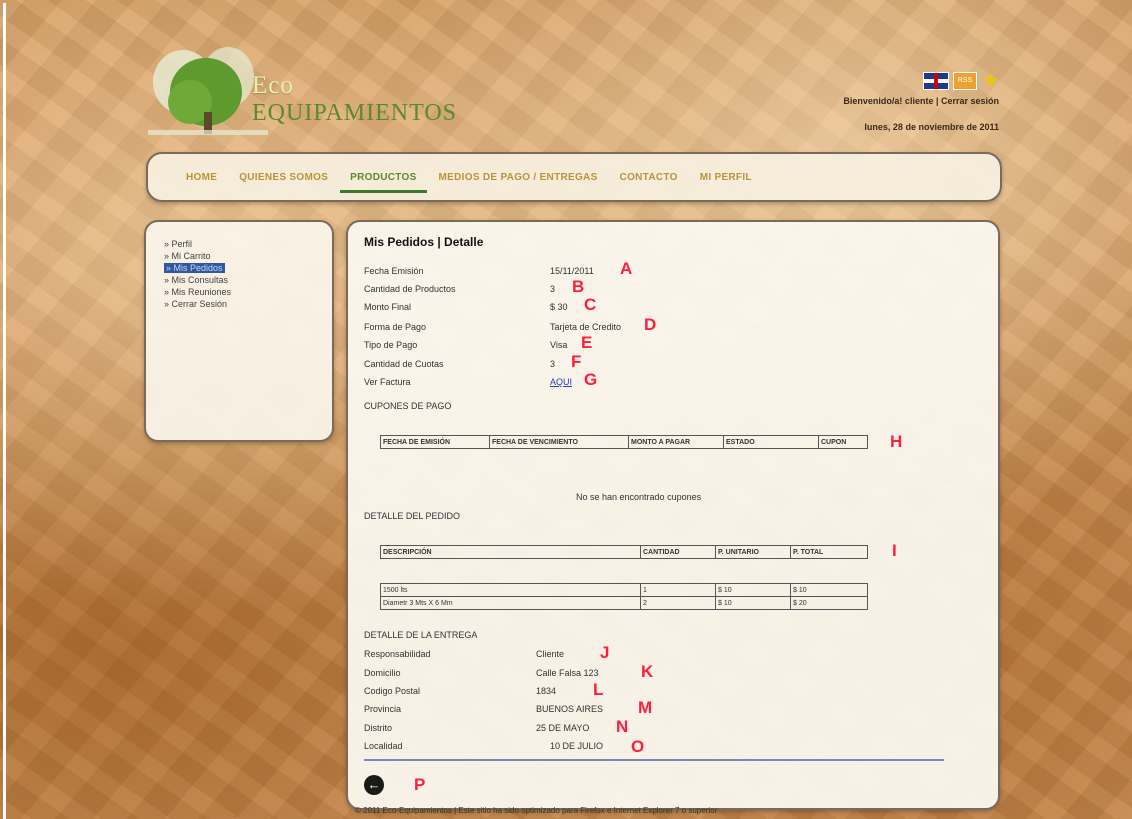  Describe the element at coordinates (420, 784) in the screenshot. I see `marker-p: P` at that location.